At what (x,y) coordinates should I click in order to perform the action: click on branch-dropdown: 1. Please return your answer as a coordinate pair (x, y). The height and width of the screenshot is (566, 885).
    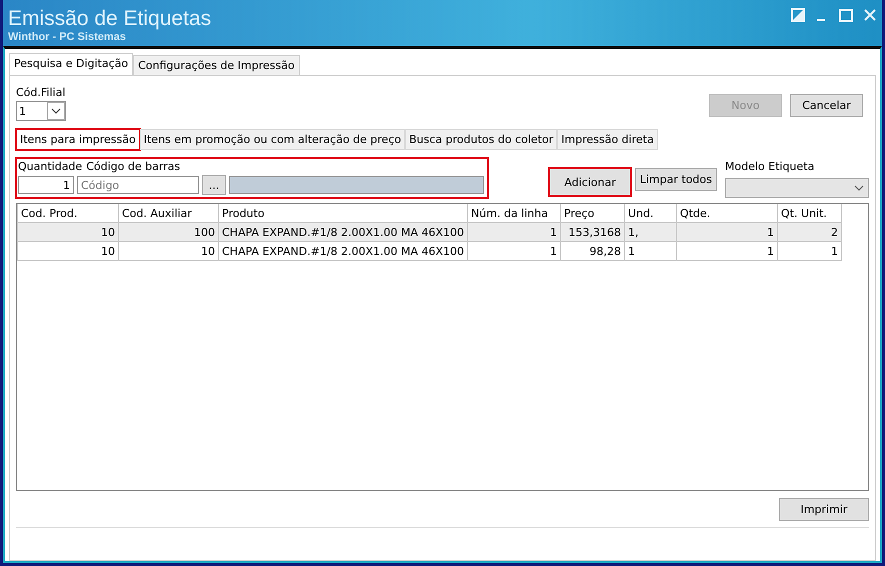
    Looking at the image, I should click on (41, 111).